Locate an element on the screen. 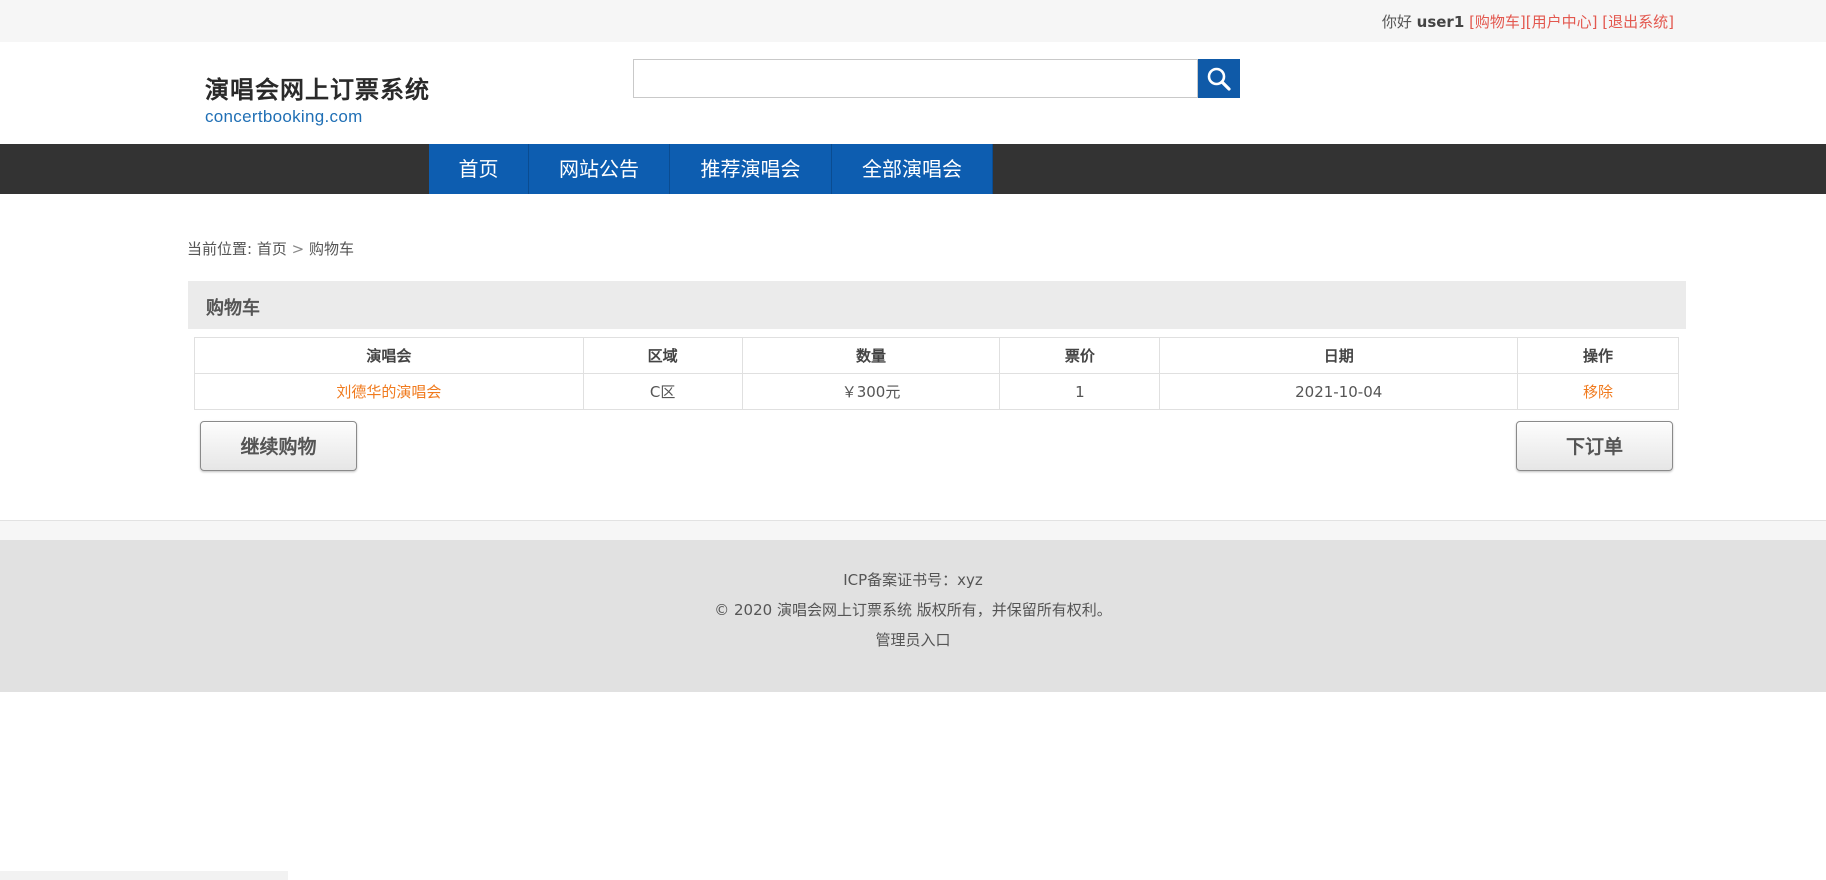 Image resolution: width=1826 pixels, height=880 pixels. remove-link: 移除 is located at coordinates (1598, 391).